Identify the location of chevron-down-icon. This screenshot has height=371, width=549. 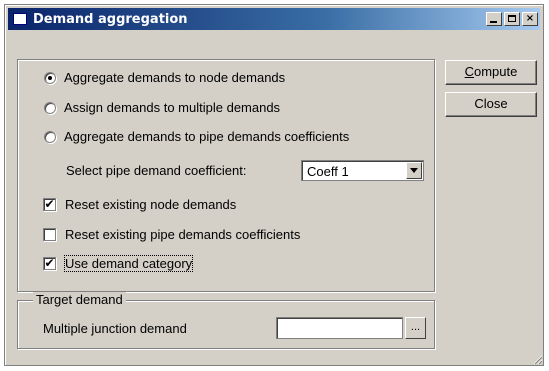
(414, 170).